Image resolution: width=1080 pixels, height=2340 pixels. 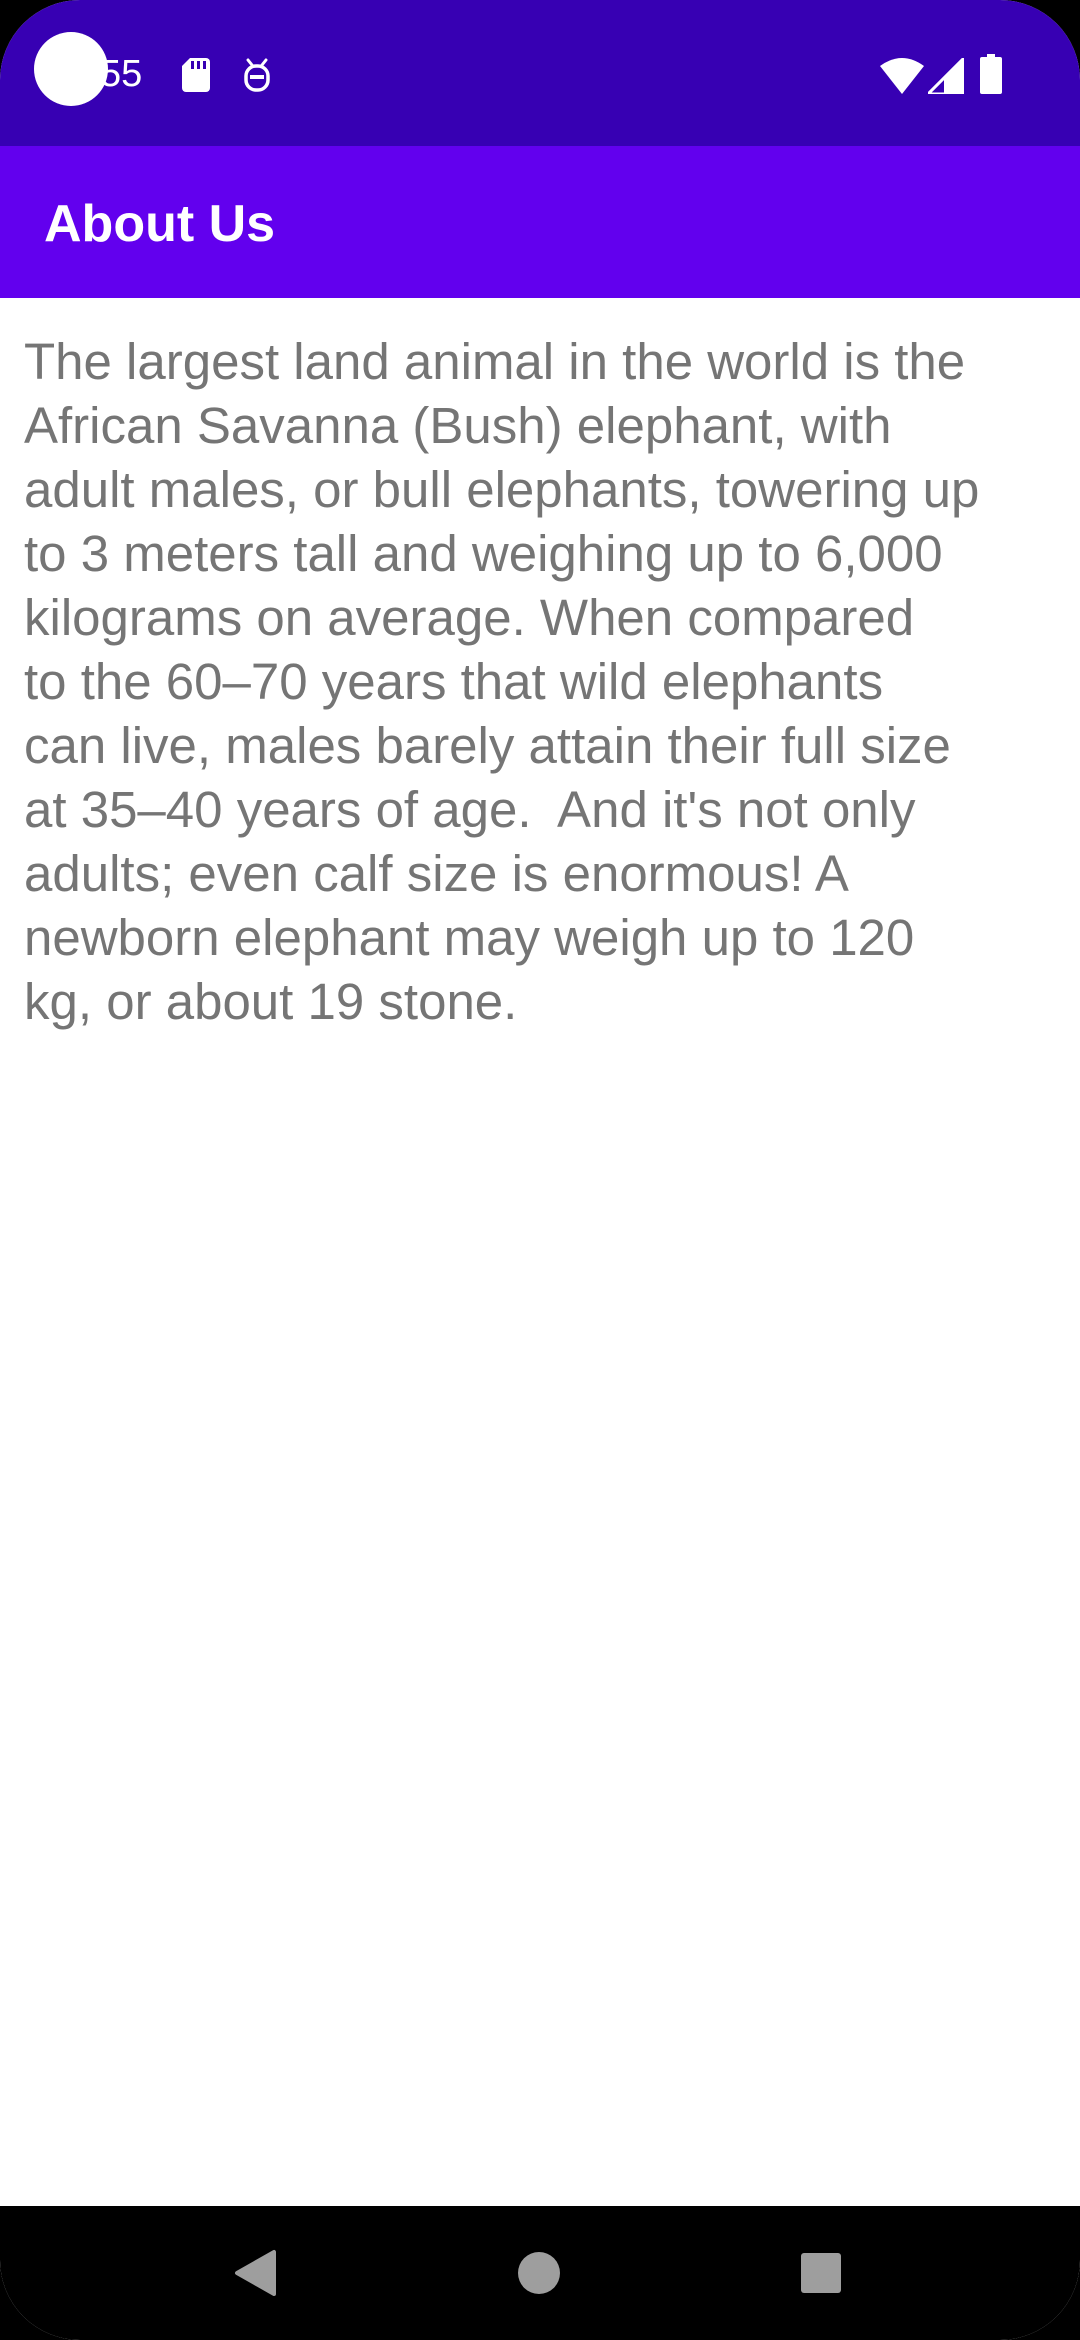 I want to click on status-time: 55, so click(x=121, y=74).